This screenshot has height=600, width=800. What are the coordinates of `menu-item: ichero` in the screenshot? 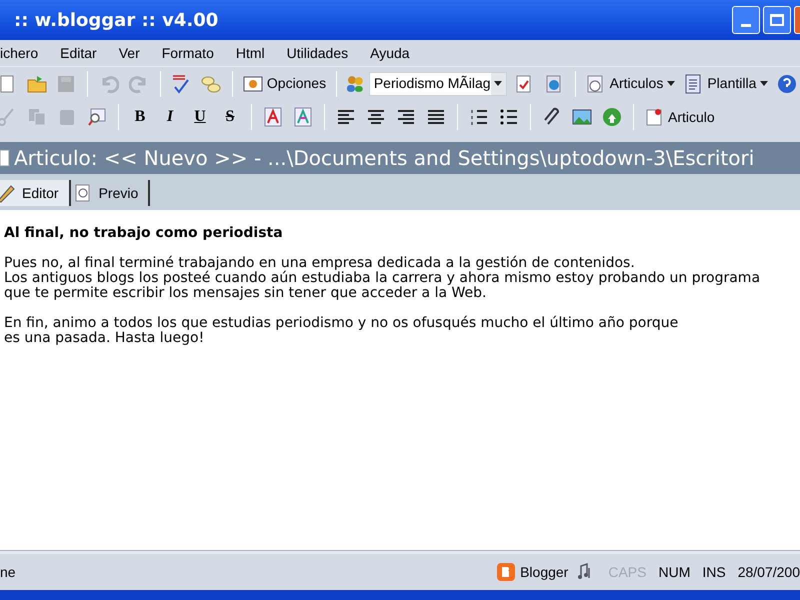 It's located at (19, 53).